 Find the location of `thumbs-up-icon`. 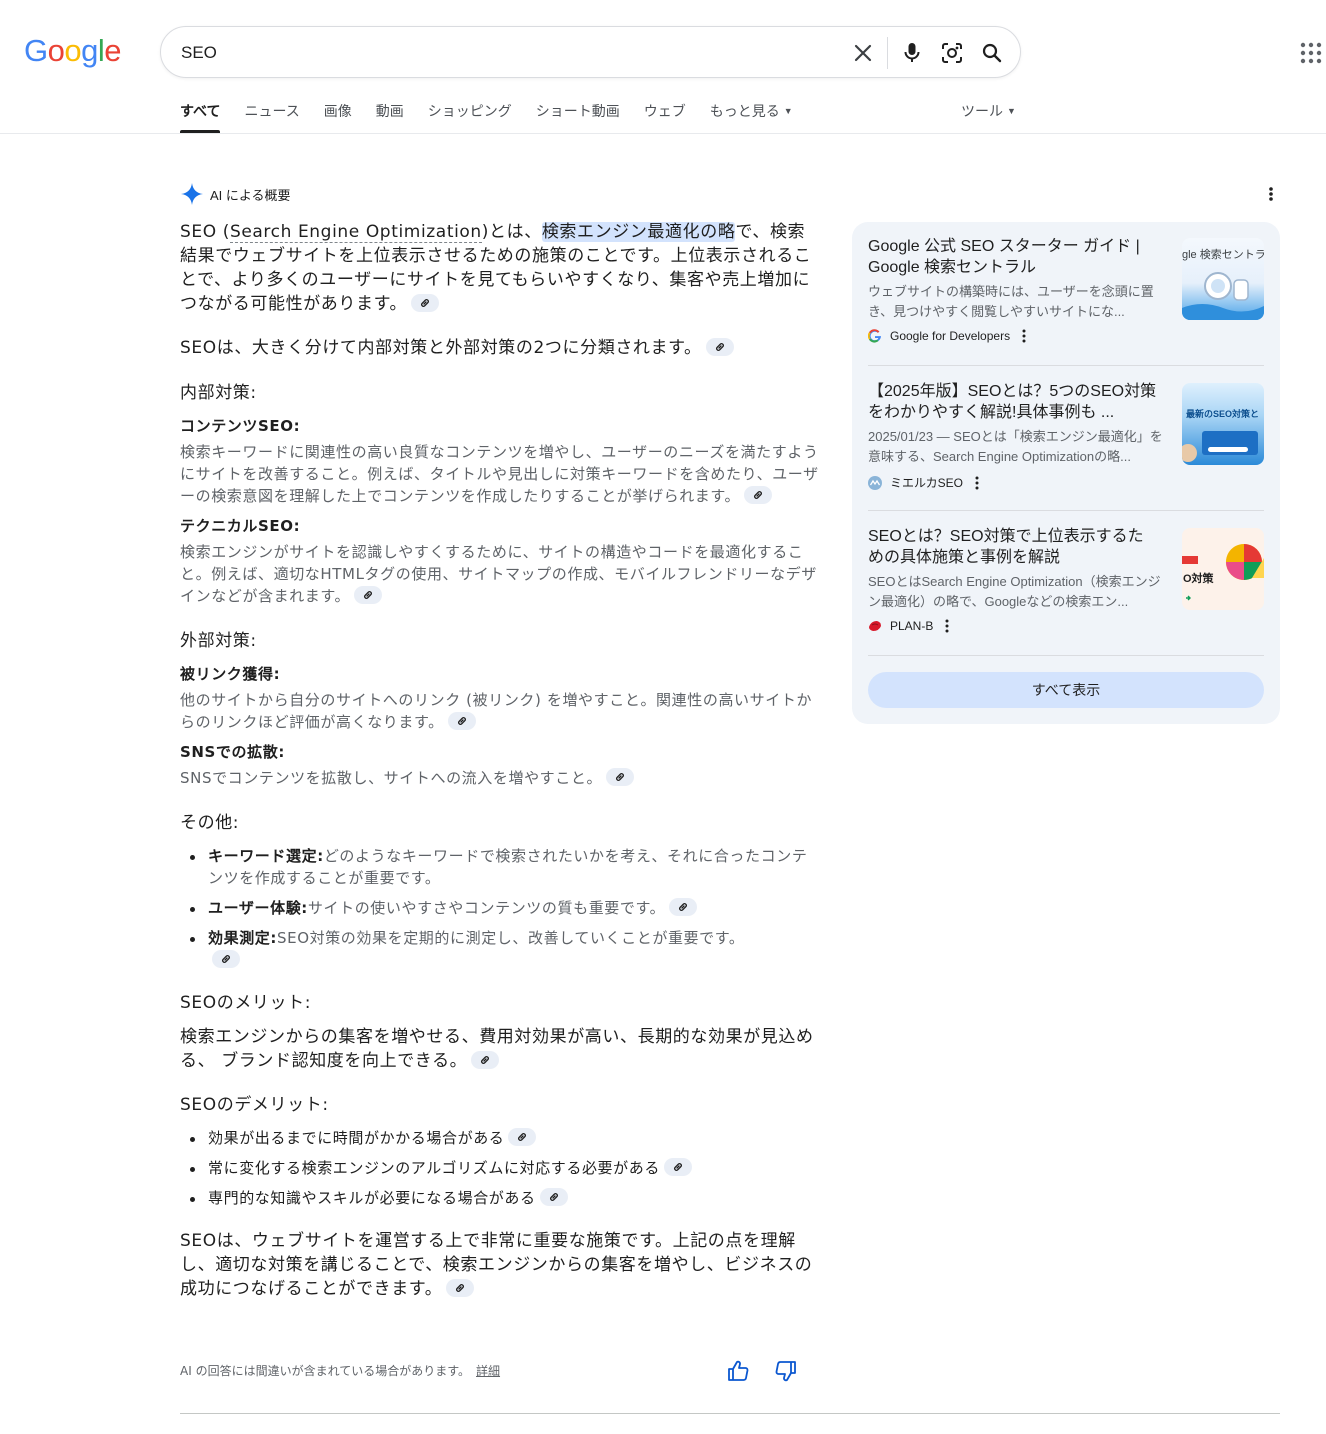

thumbs-up-icon is located at coordinates (738, 1371).